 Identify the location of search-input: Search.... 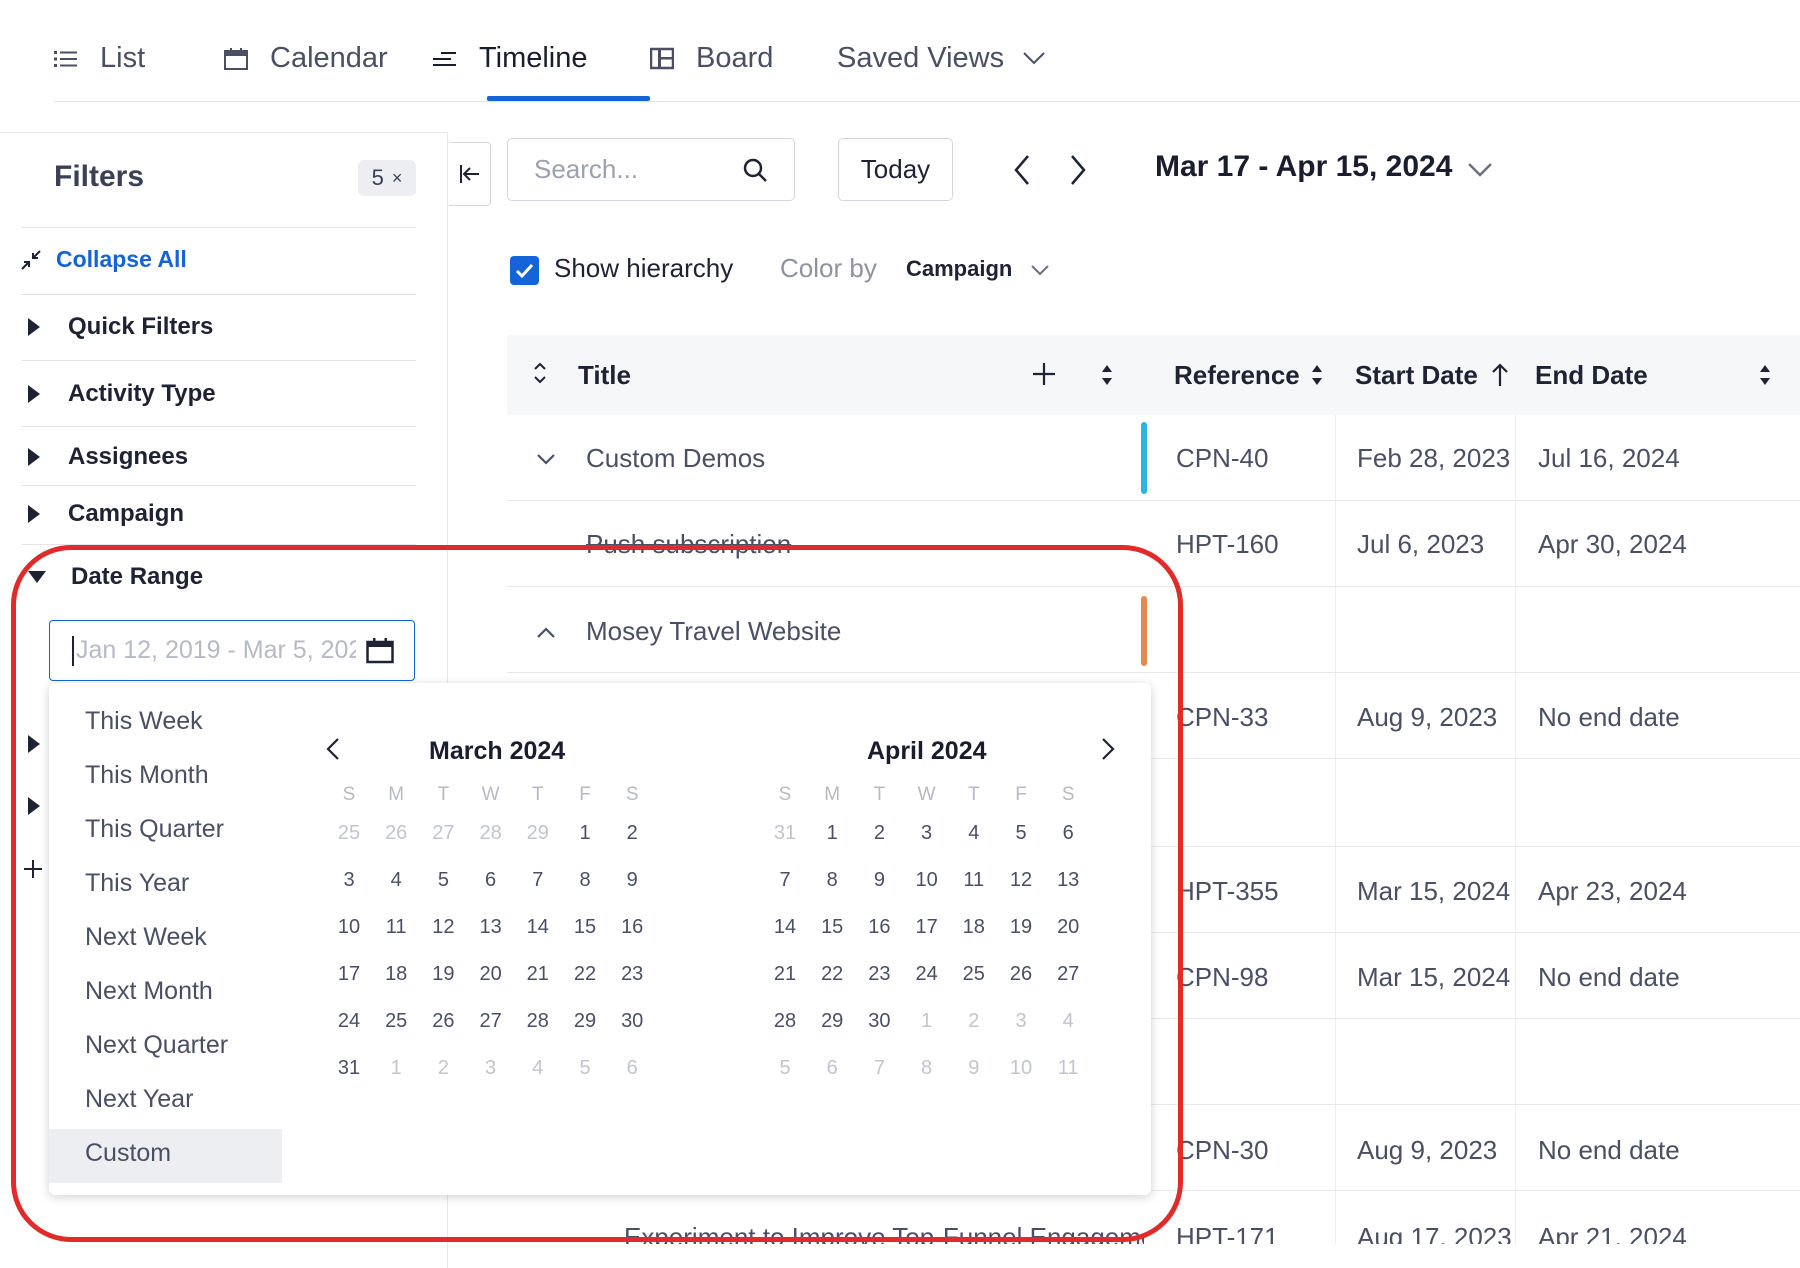
(651, 169).